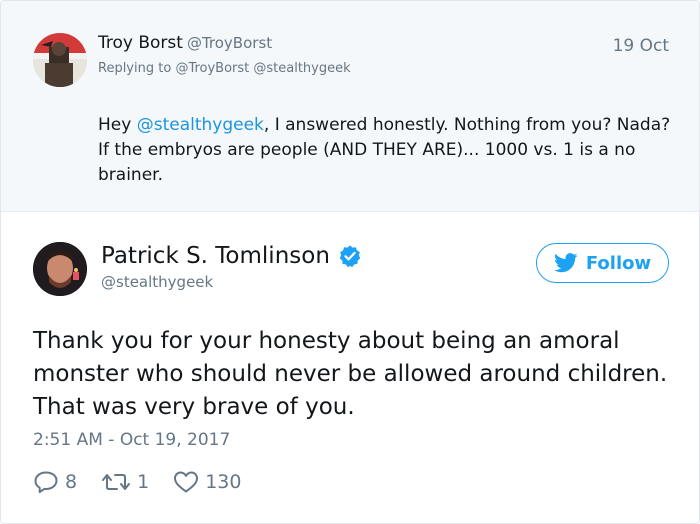  Describe the element at coordinates (135, 68) in the screenshot. I see `replying-prefix: Replying to` at that location.